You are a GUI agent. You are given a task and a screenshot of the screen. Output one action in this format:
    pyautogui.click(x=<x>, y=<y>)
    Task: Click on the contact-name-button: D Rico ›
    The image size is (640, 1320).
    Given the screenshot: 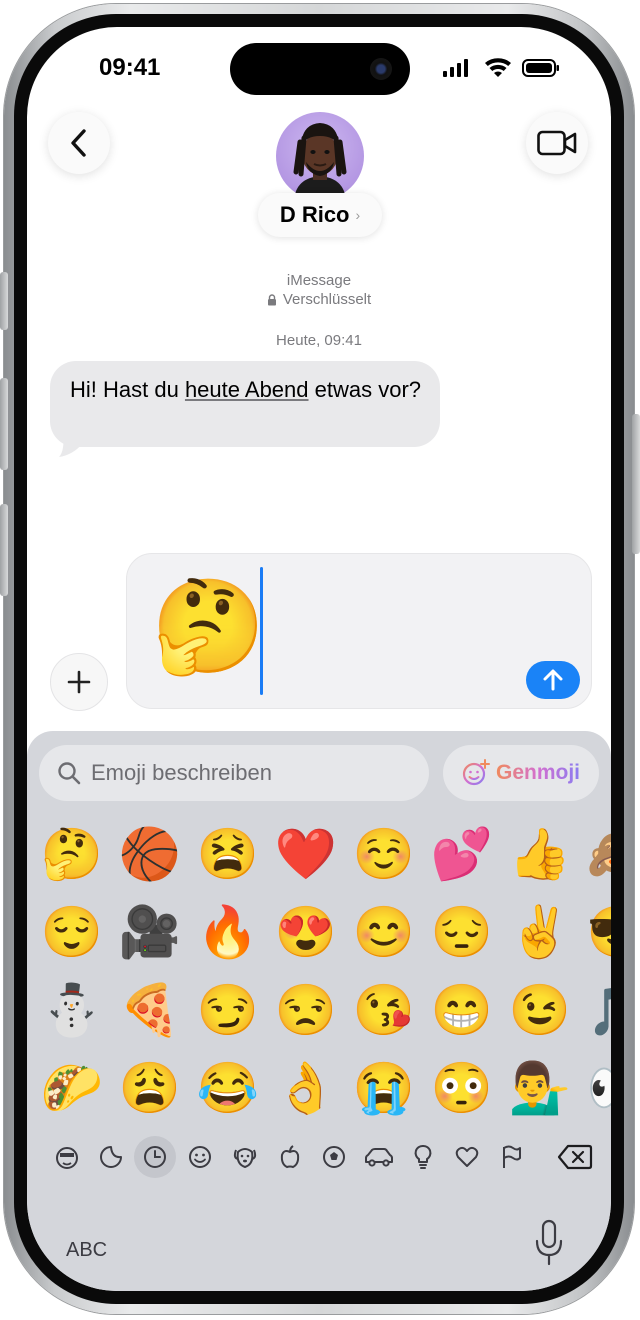 What is the action you would take?
    pyautogui.click(x=320, y=215)
    